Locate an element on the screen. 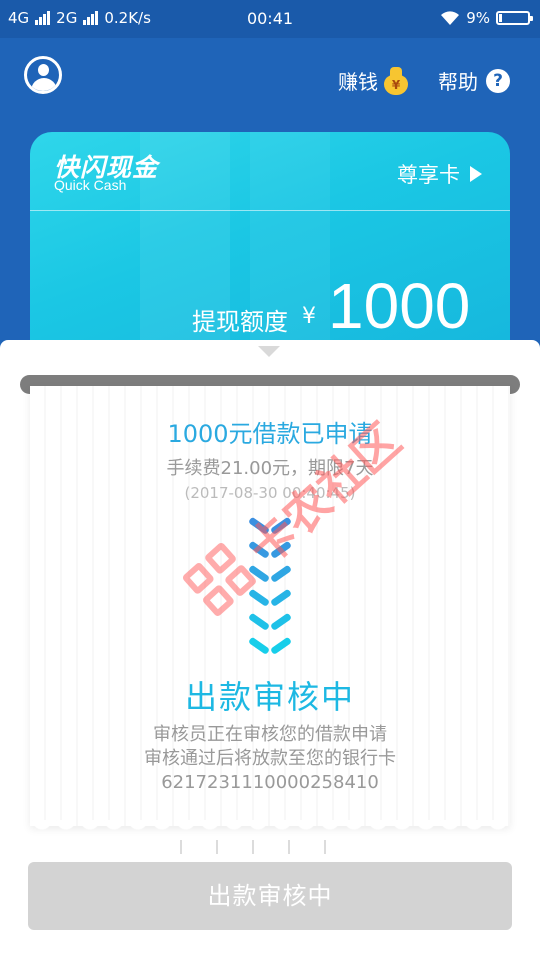 The height and width of the screenshot is (960, 540). review-desc-line2: 审核通过后将放款至您的银行卡 is located at coordinates (270, 758).